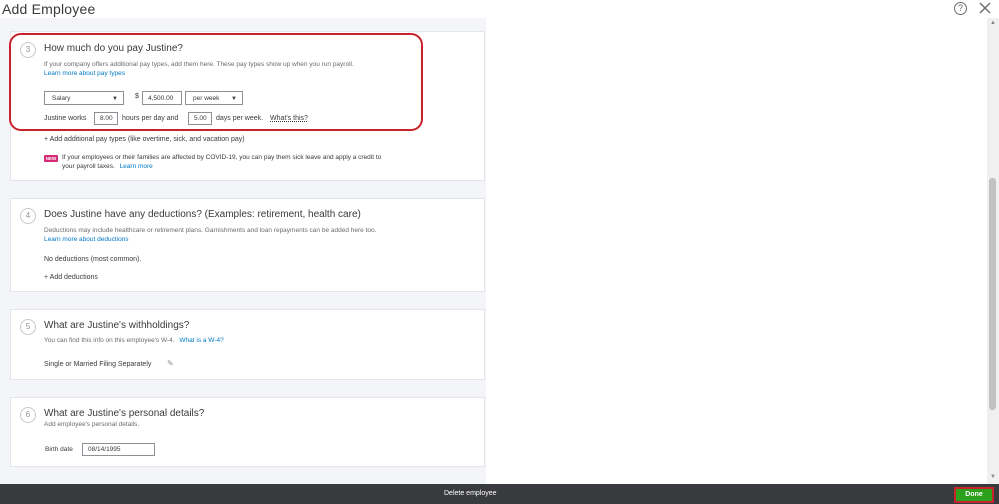 Image resolution: width=999 pixels, height=504 pixels. I want to click on modal-header: Add Employee ?, so click(499, 9).